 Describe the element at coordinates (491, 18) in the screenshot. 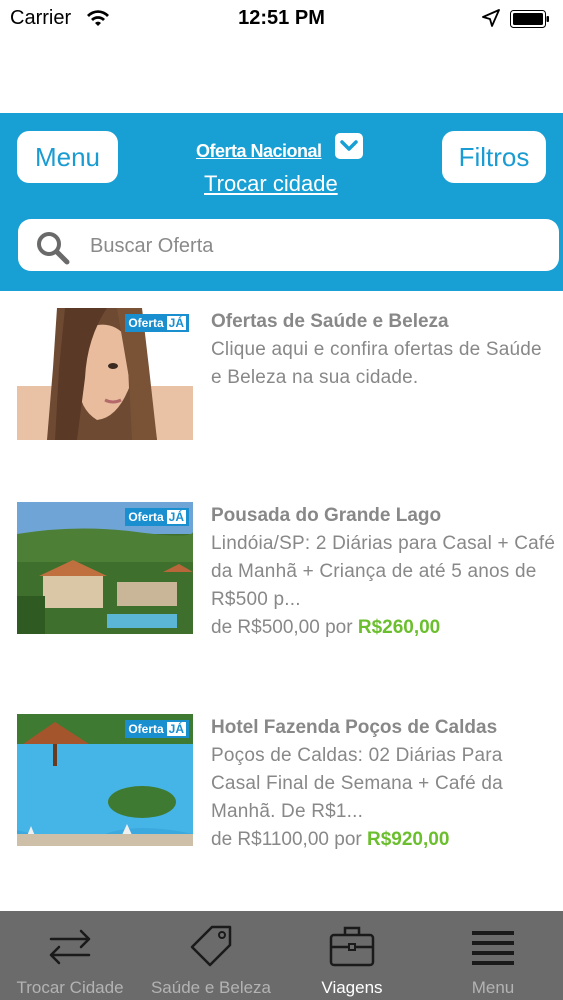

I see `location-arrow-icon` at that location.